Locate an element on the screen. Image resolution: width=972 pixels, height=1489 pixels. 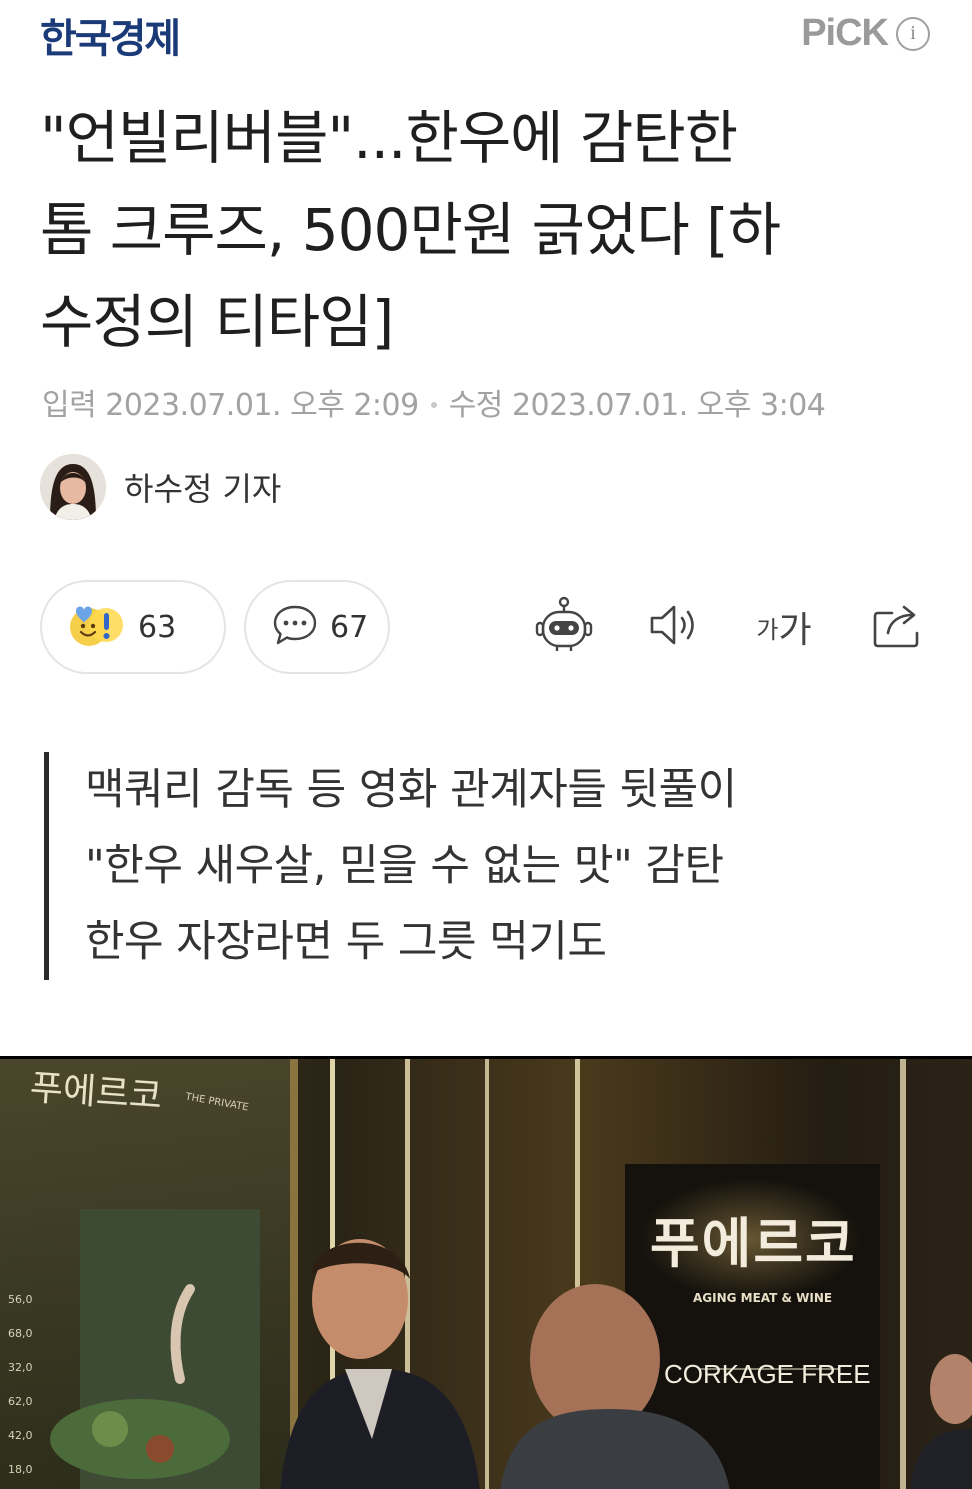
menu-value: 42,0 is located at coordinates (20, 1435).